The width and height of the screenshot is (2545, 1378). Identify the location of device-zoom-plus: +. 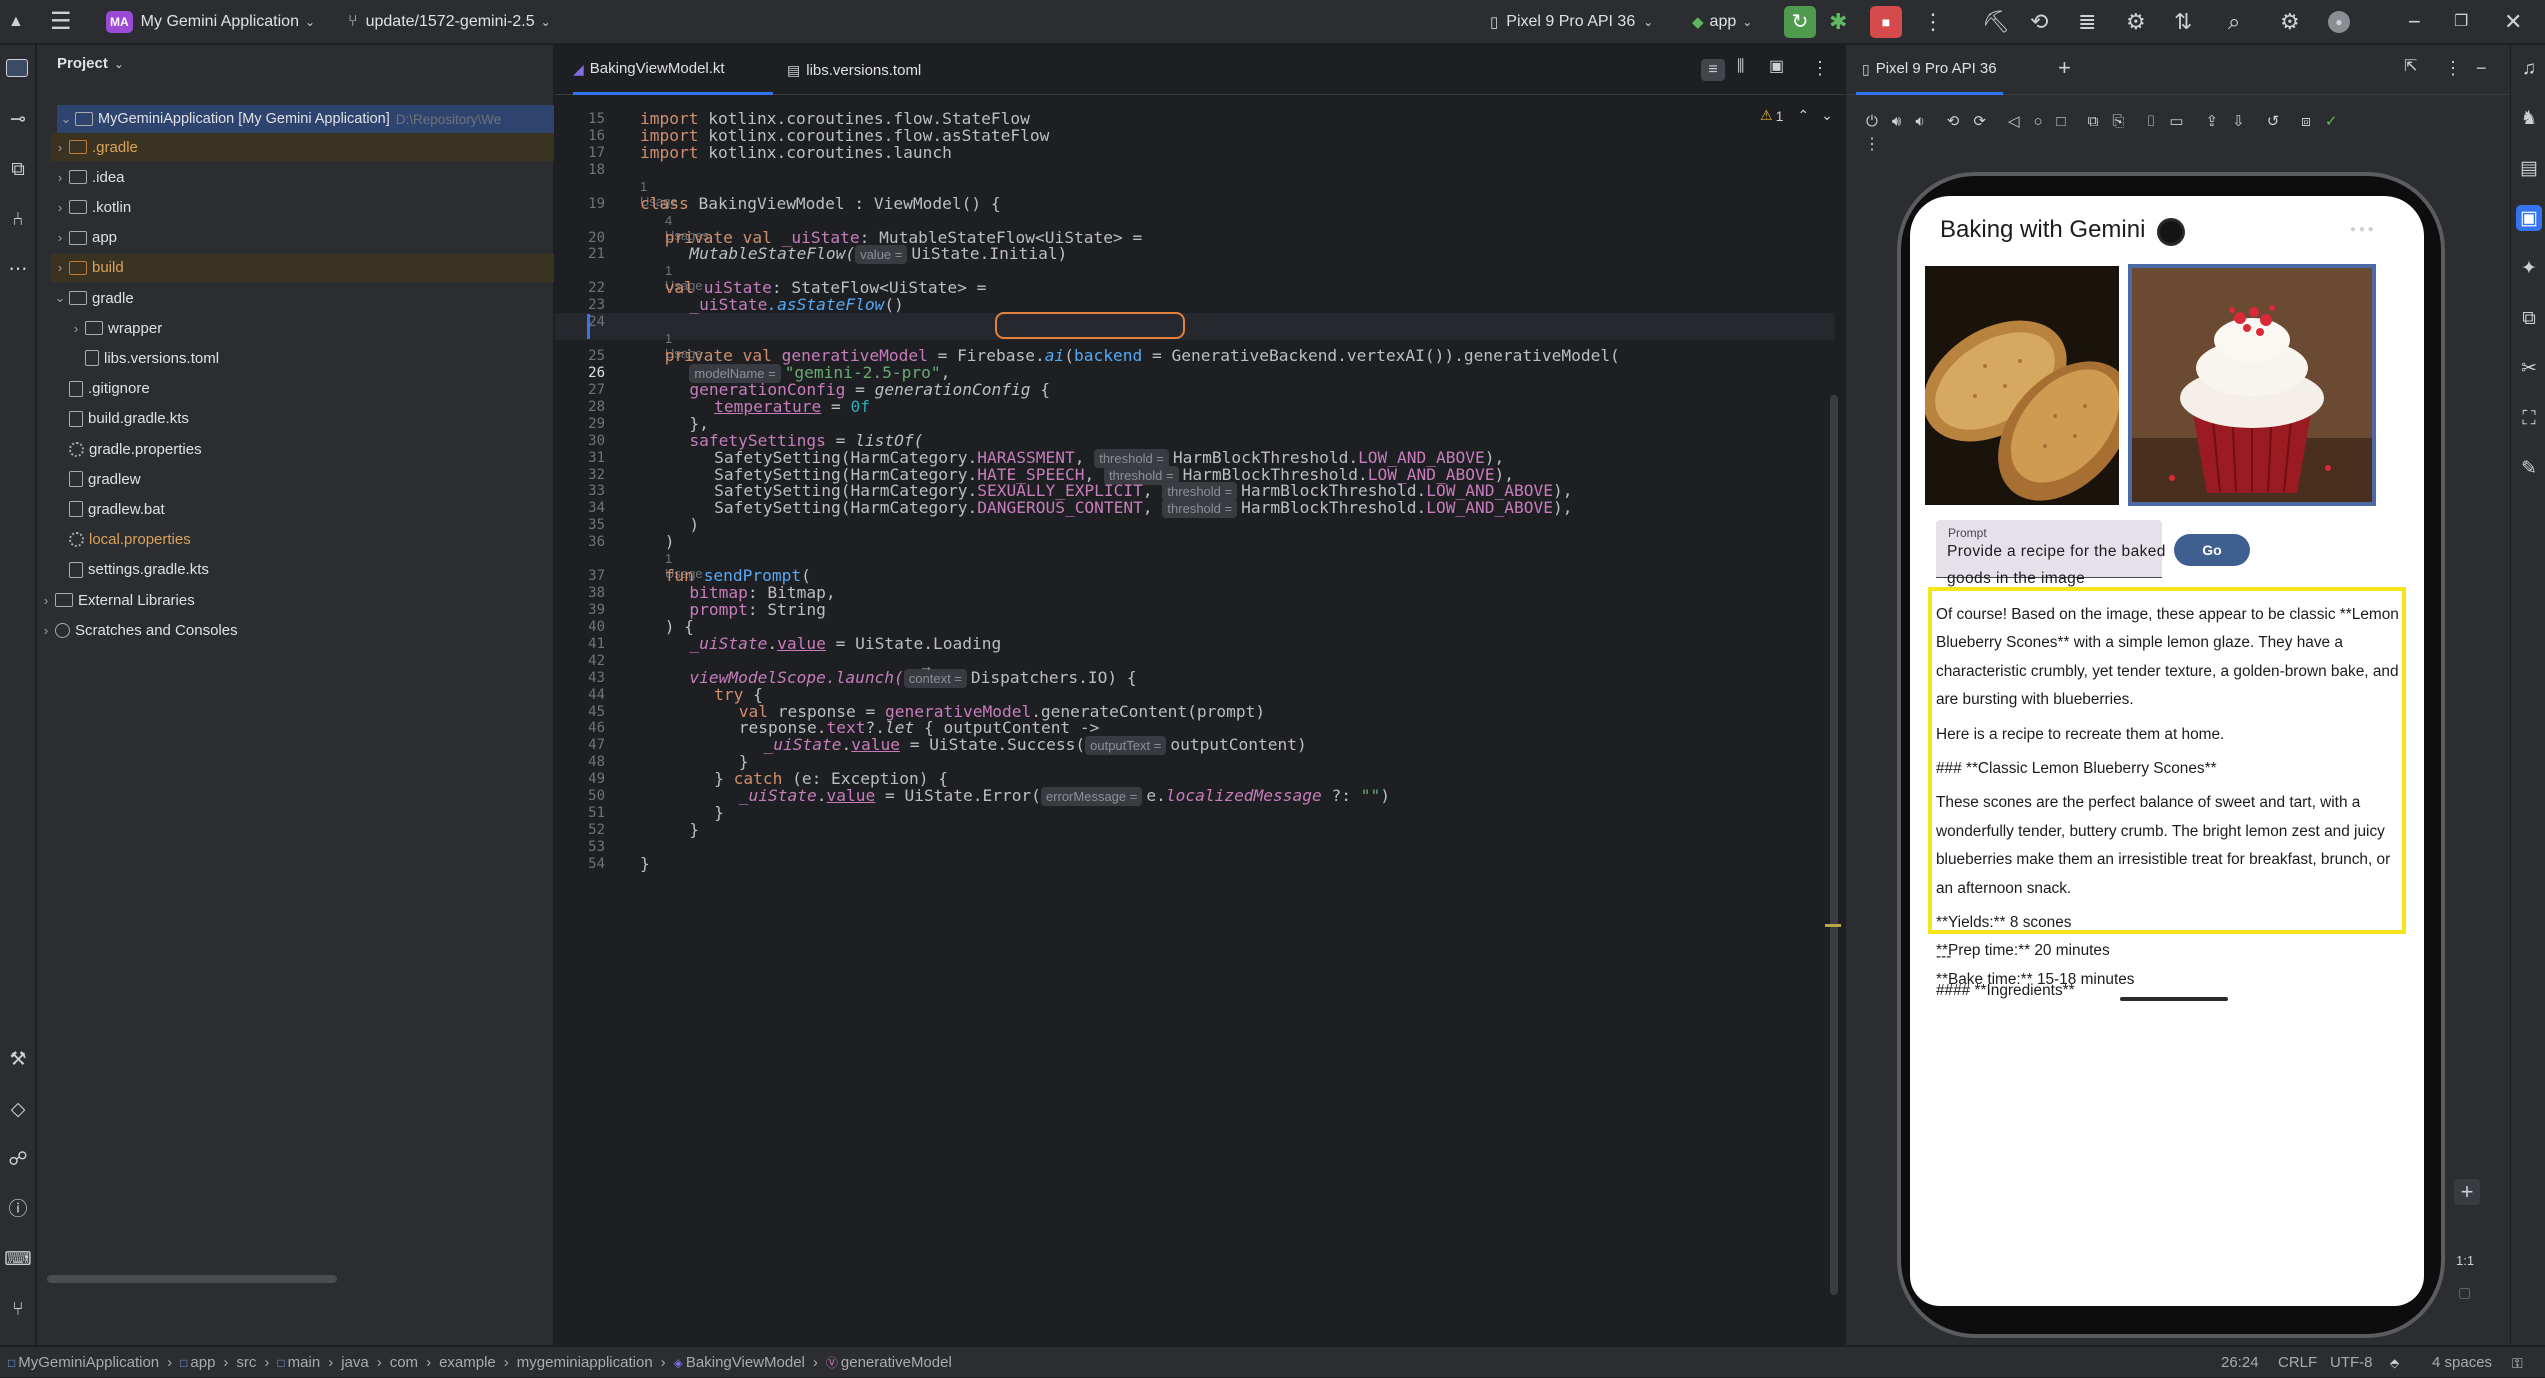
(2467, 1192).